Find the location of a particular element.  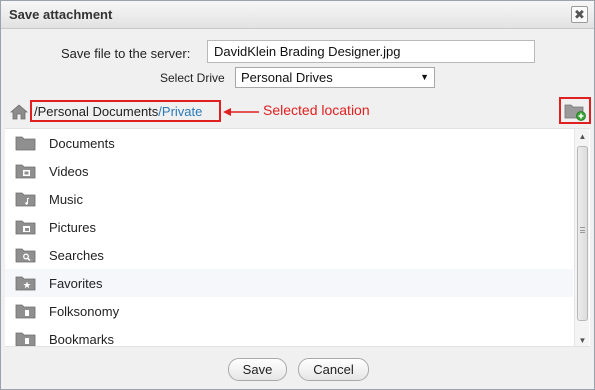

scrollbar: ▲ ▼ is located at coordinates (581, 237).